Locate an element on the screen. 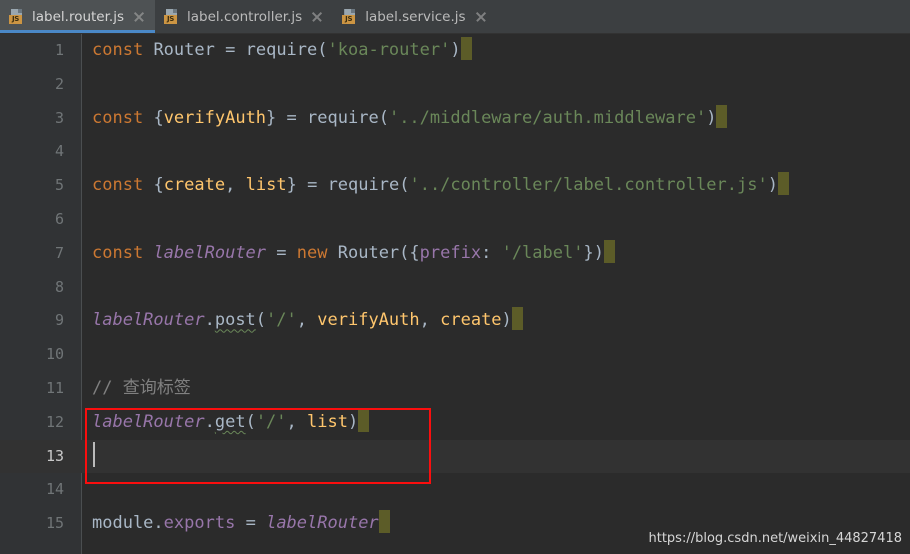 The width and height of the screenshot is (910, 554). code-line: 10 is located at coordinates (478, 355).